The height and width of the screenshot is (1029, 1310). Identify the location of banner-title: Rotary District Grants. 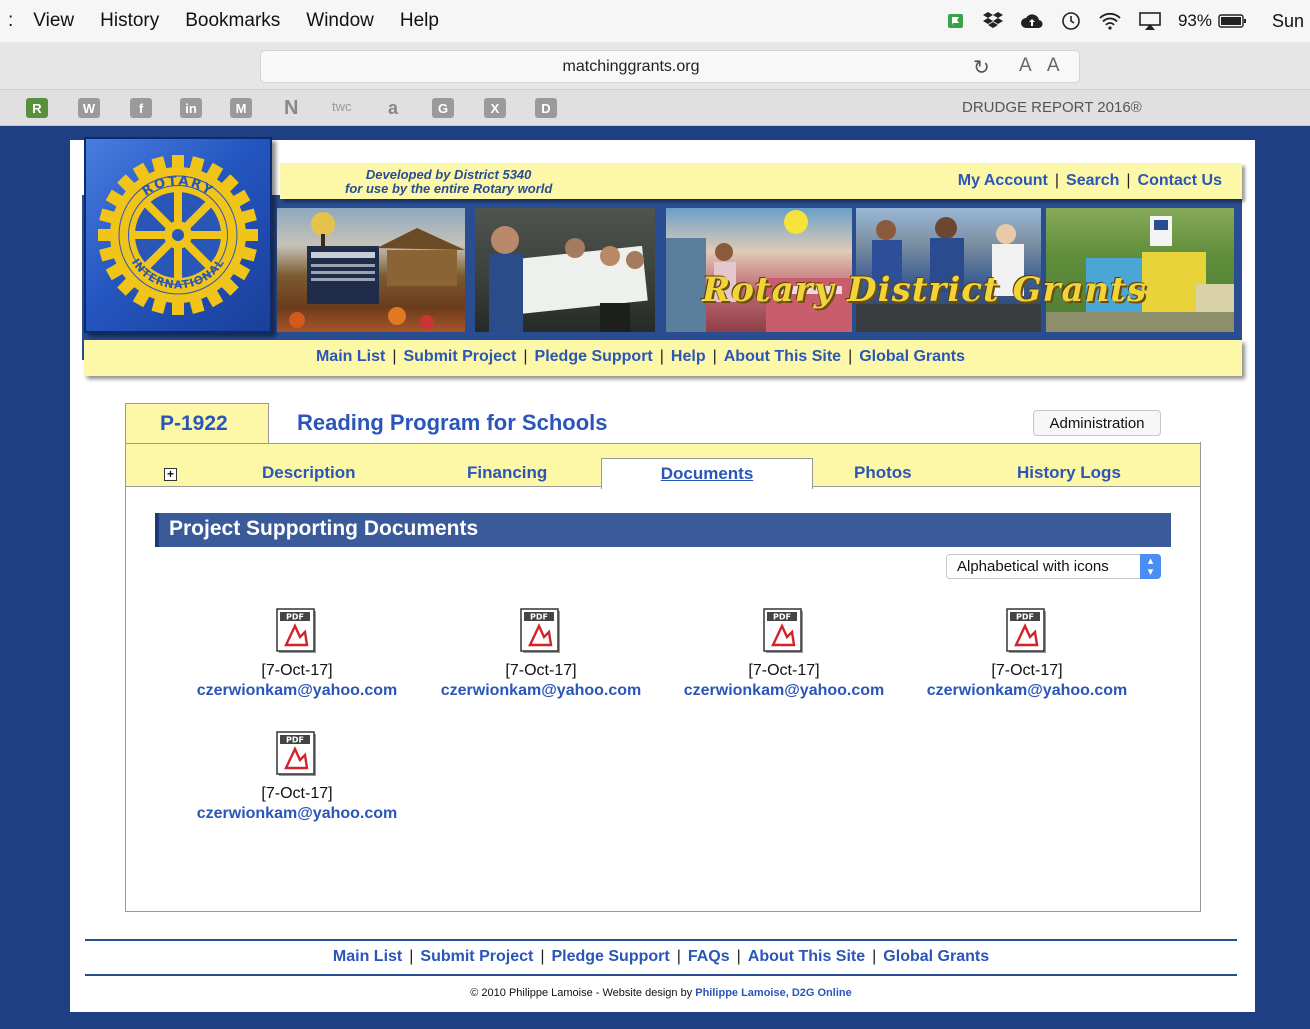
(925, 290).